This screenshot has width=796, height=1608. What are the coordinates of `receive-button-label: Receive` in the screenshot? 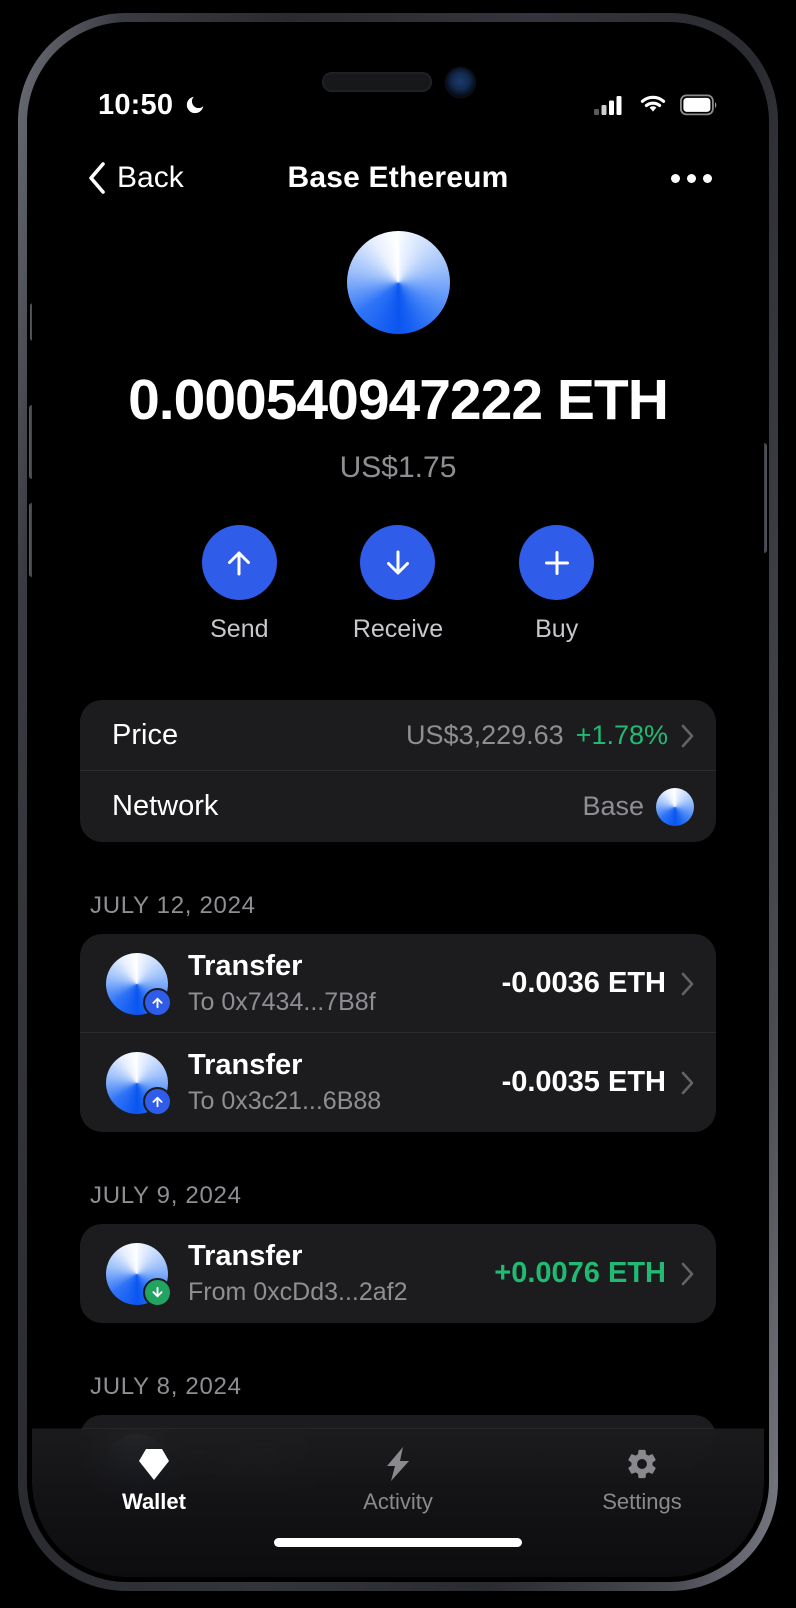 It's located at (398, 629).